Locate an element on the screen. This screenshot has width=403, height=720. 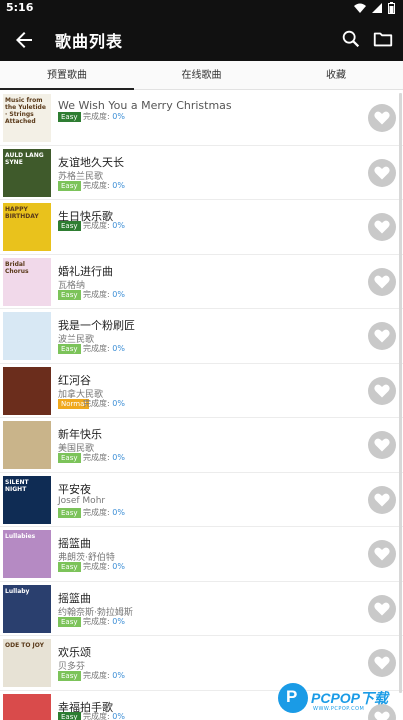
song-title: 婚礼进行曲 is located at coordinates (85, 271).